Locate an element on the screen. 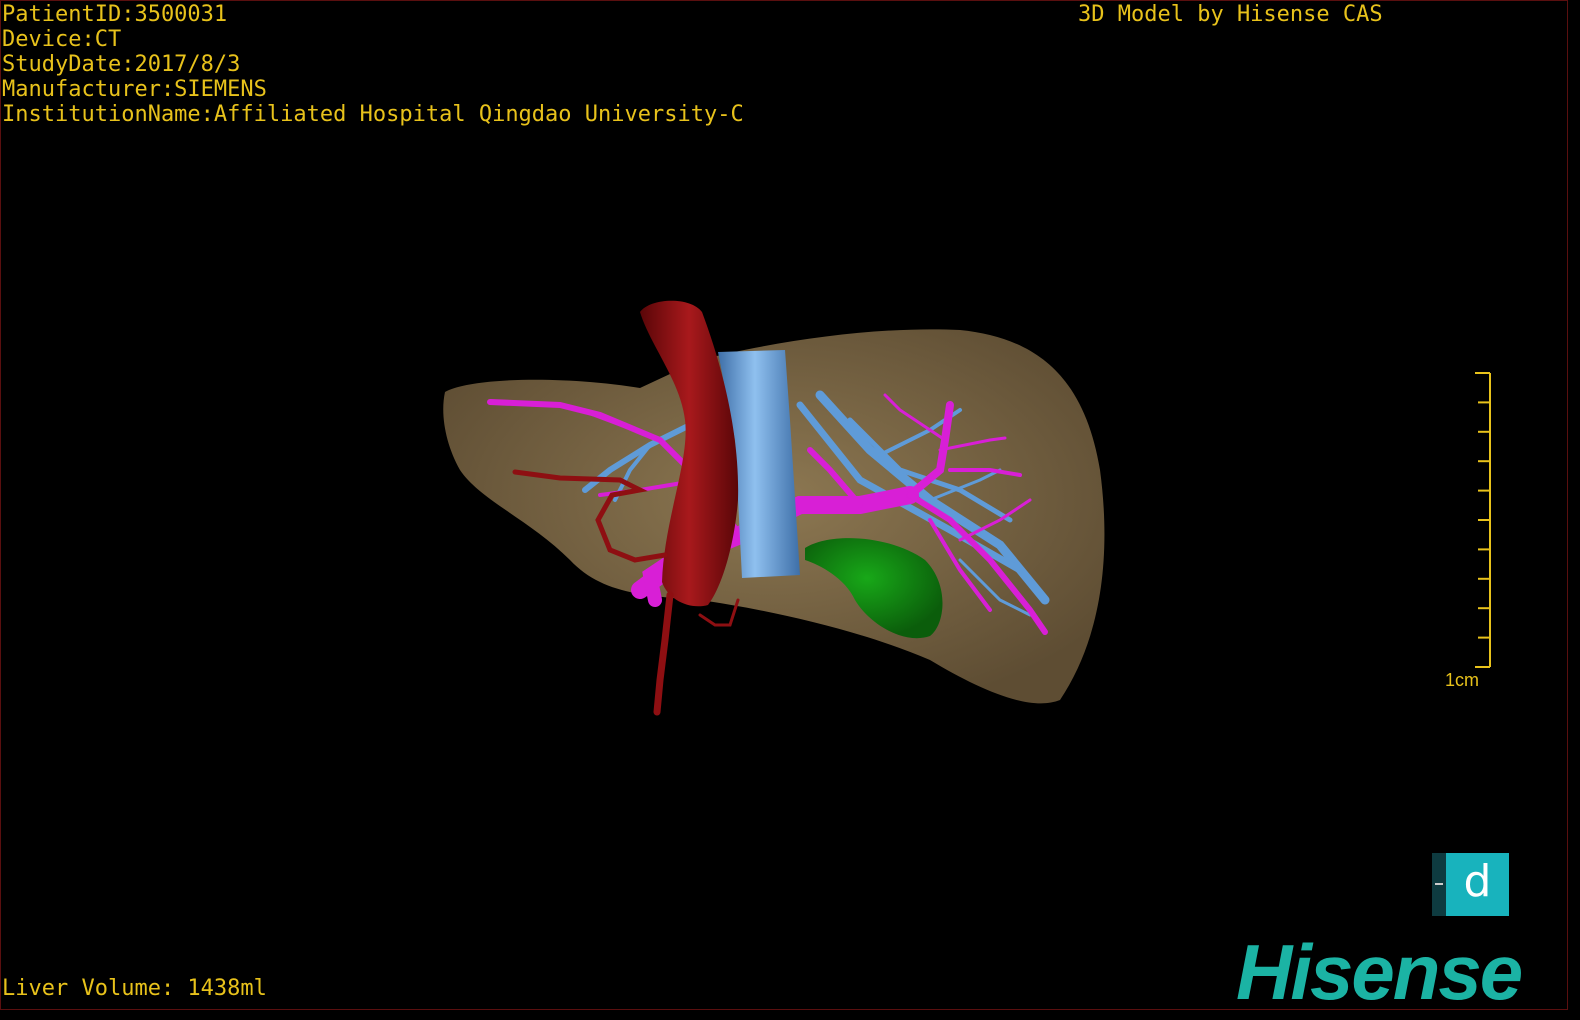 The width and height of the screenshot is (1580, 1020). model-credit: 3D Model by Hisense CAS is located at coordinates (1230, 14).